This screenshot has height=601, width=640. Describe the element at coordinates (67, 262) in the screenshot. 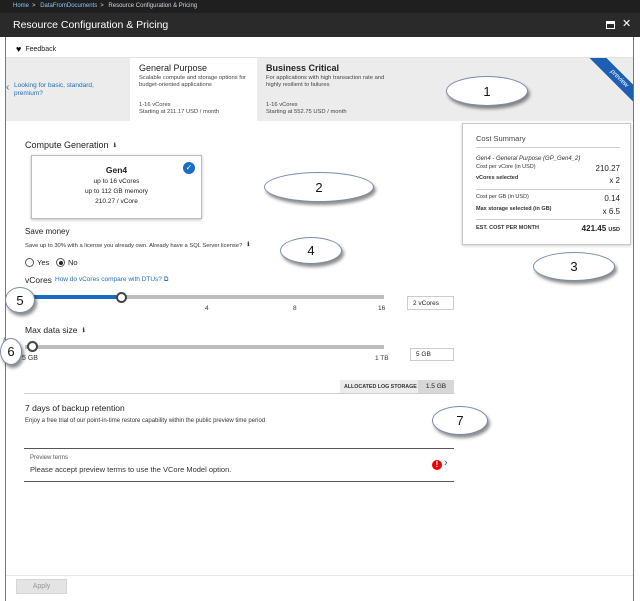

I see `license-no-radio: No` at that location.